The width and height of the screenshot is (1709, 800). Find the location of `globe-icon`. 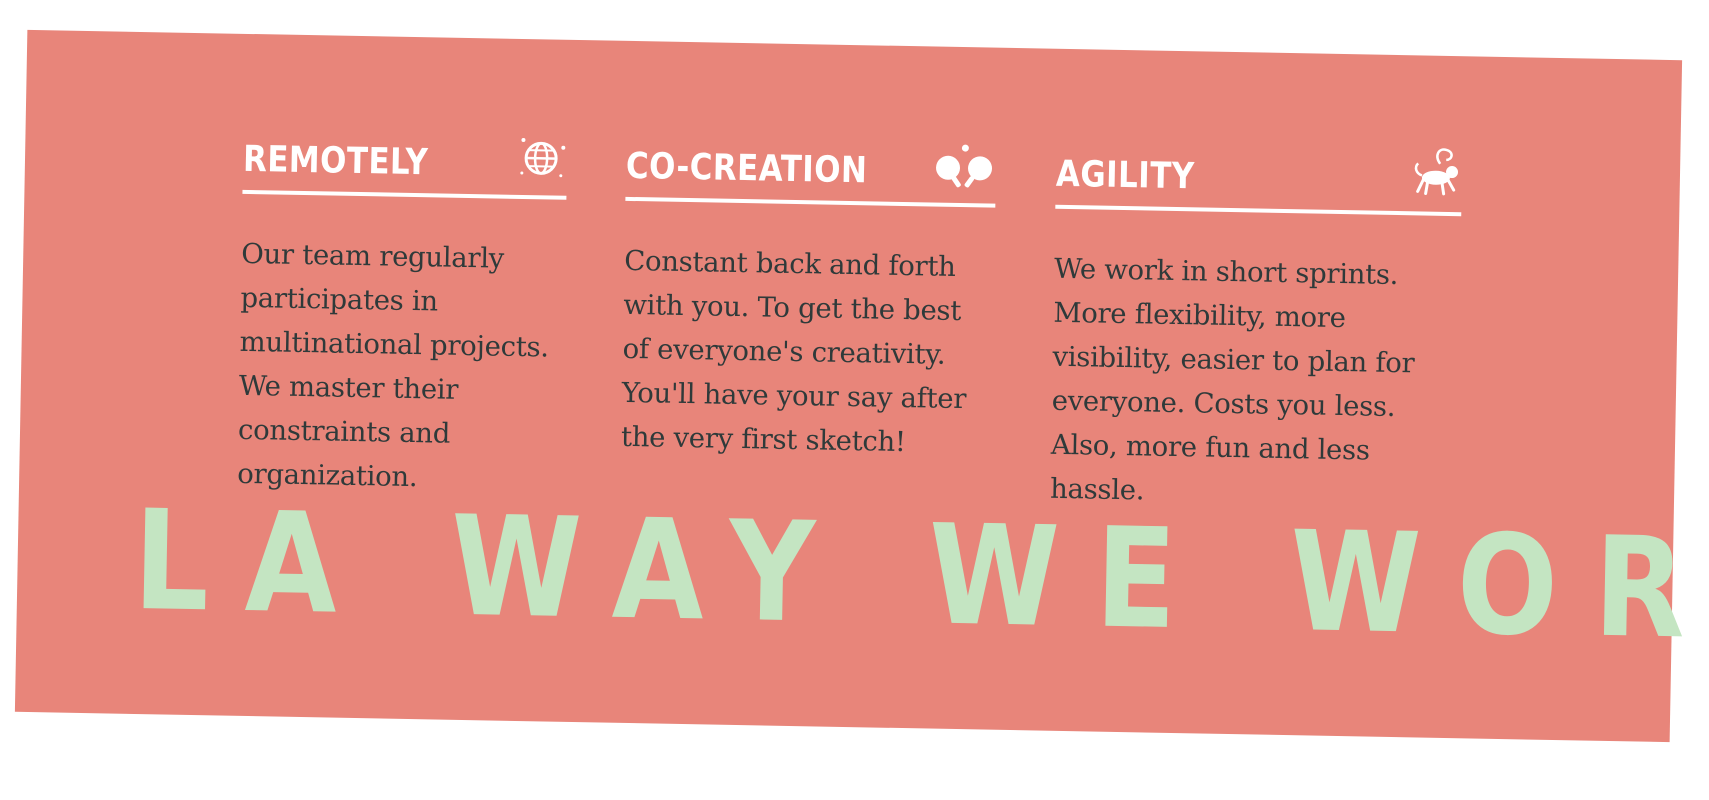

globe-icon is located at coordinates (542, 158).